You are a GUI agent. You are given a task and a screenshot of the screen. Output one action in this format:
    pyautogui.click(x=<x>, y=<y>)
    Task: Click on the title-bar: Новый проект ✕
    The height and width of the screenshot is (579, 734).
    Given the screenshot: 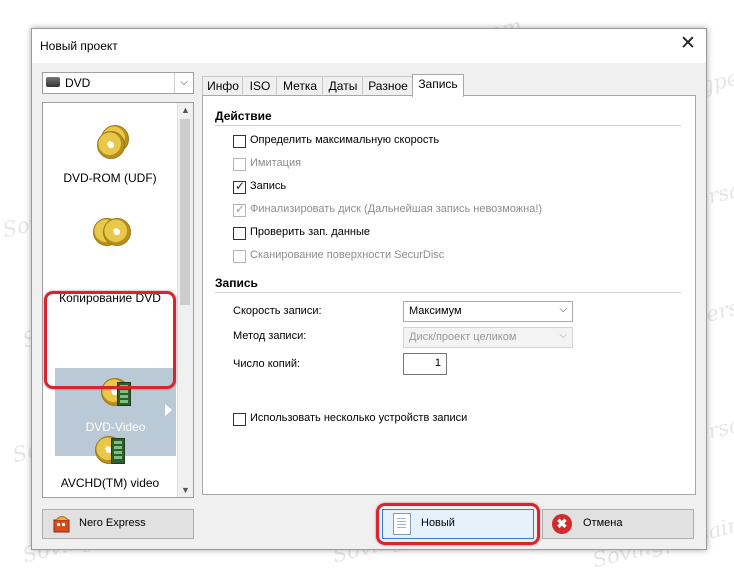 What is the action you would take?
    pyautogui.click(x=369, y=46)
    